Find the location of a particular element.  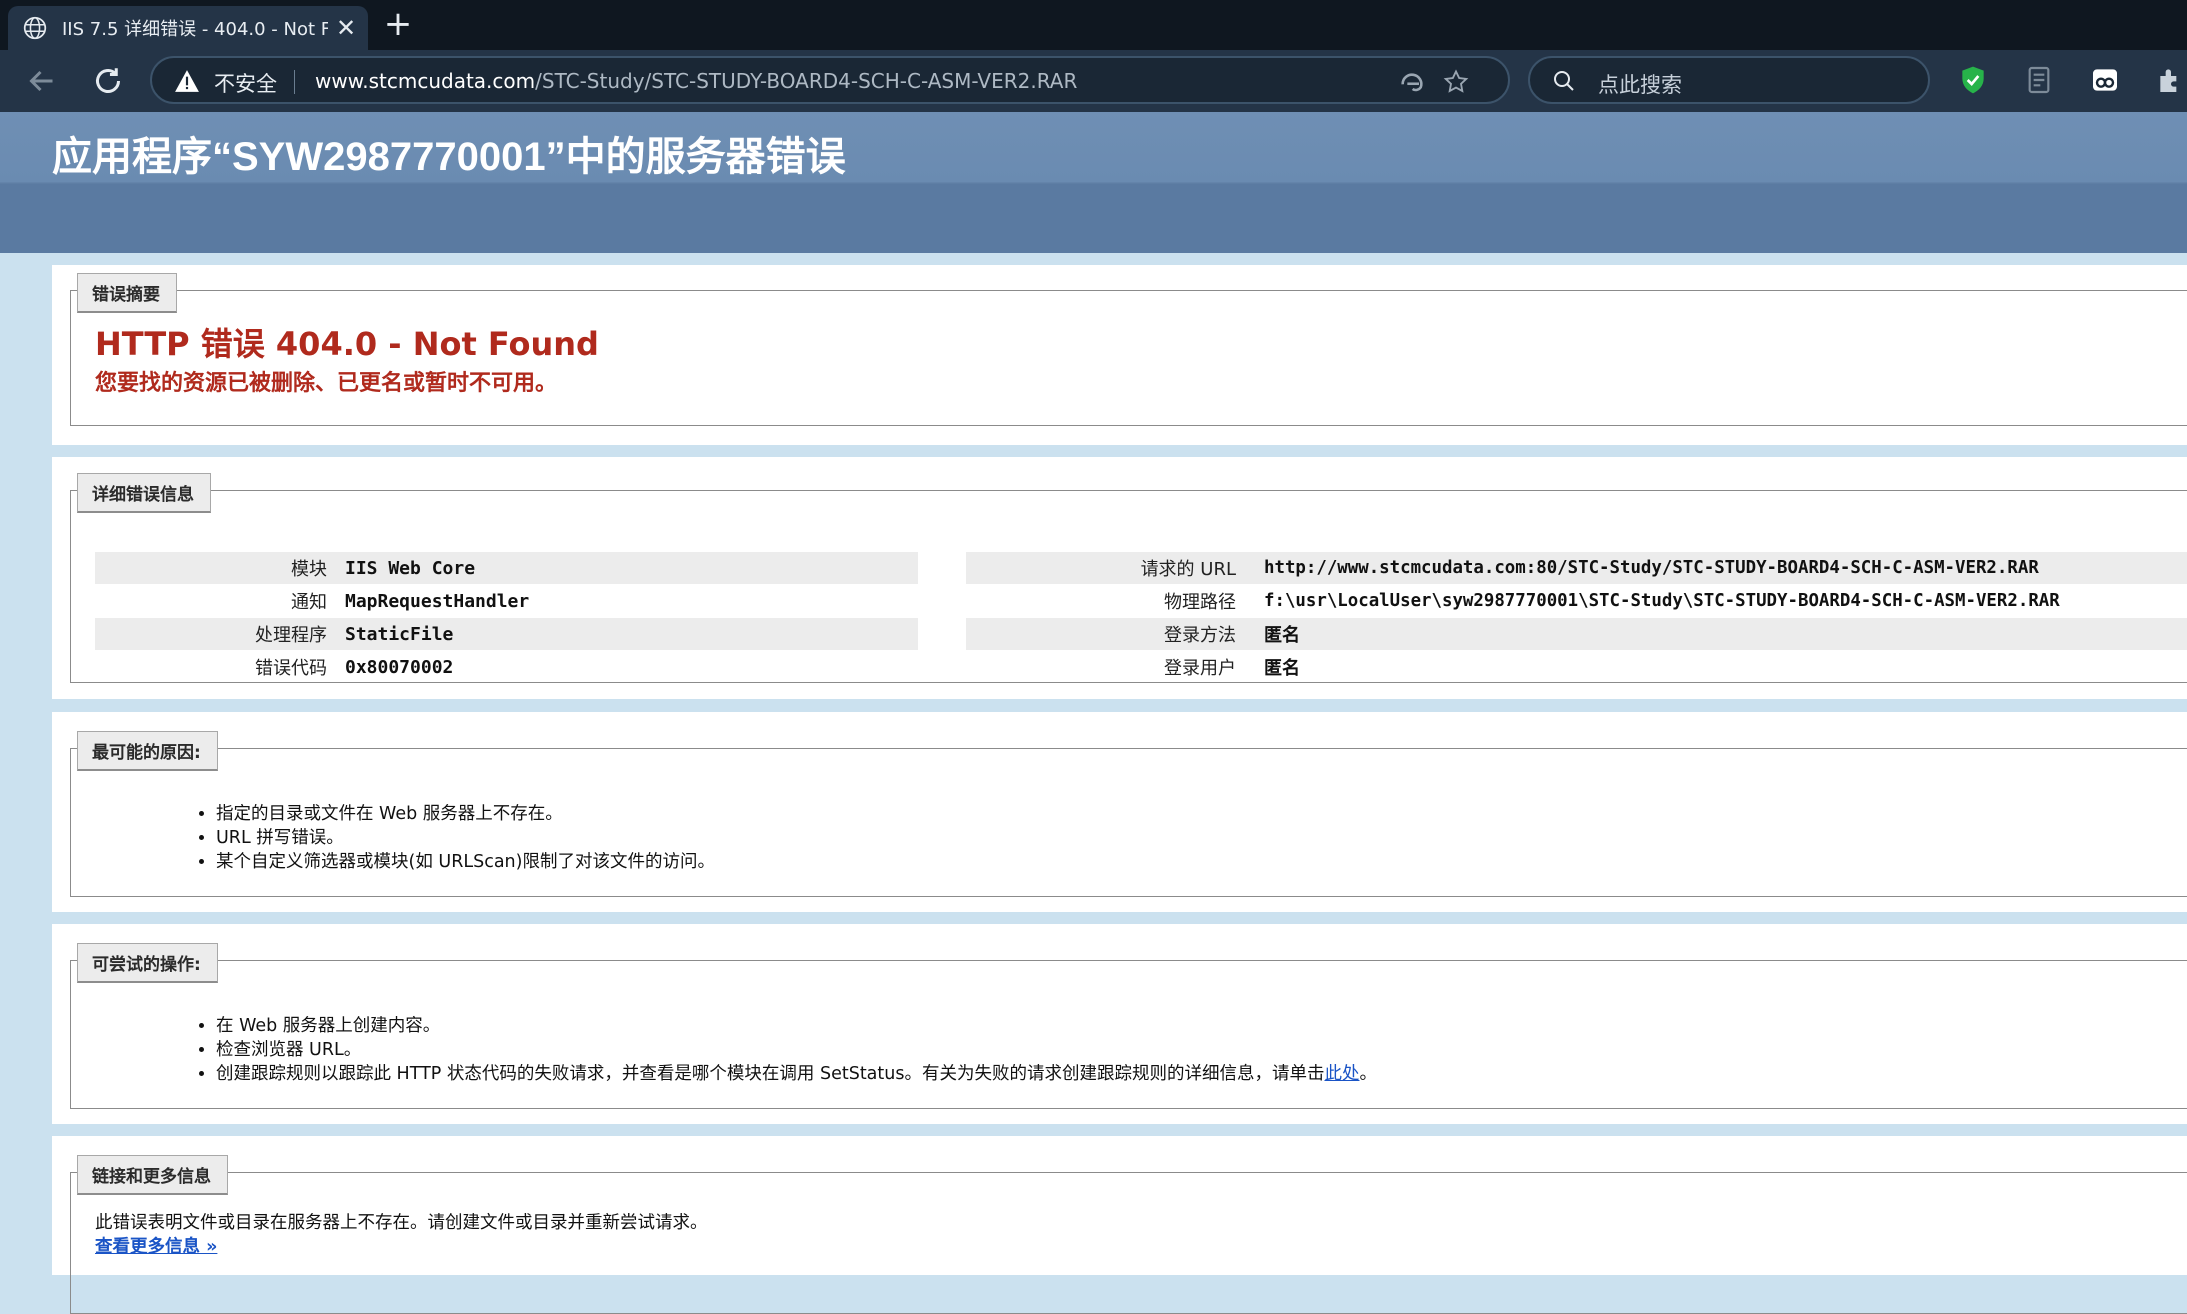

address-separator is located at coordinates (294, 82).